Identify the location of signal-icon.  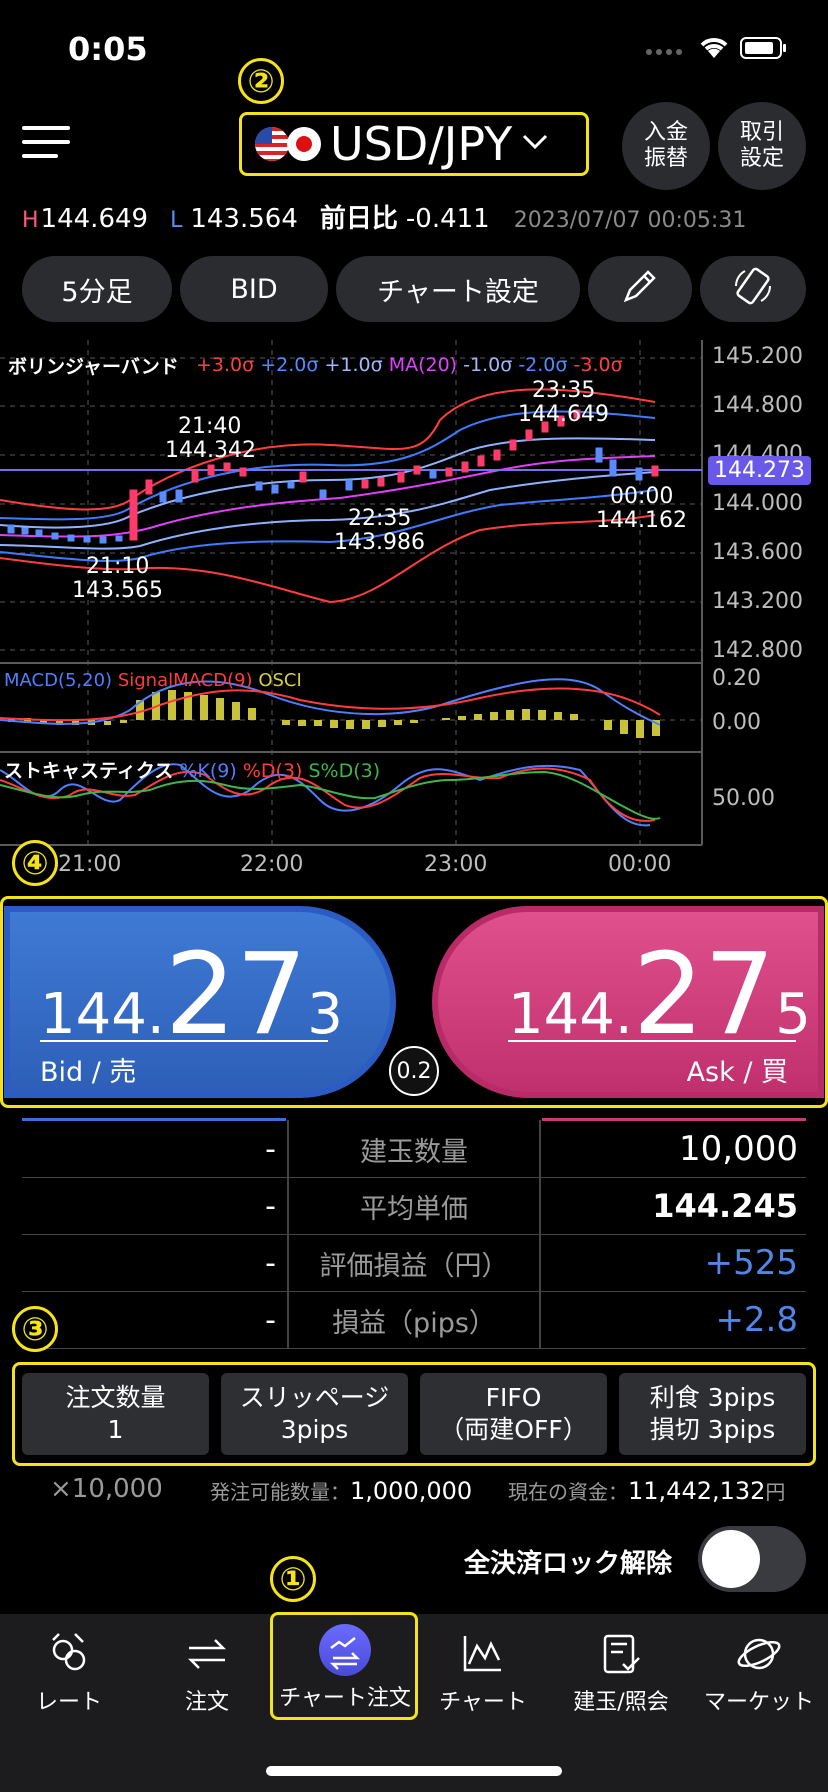
(668, 50).